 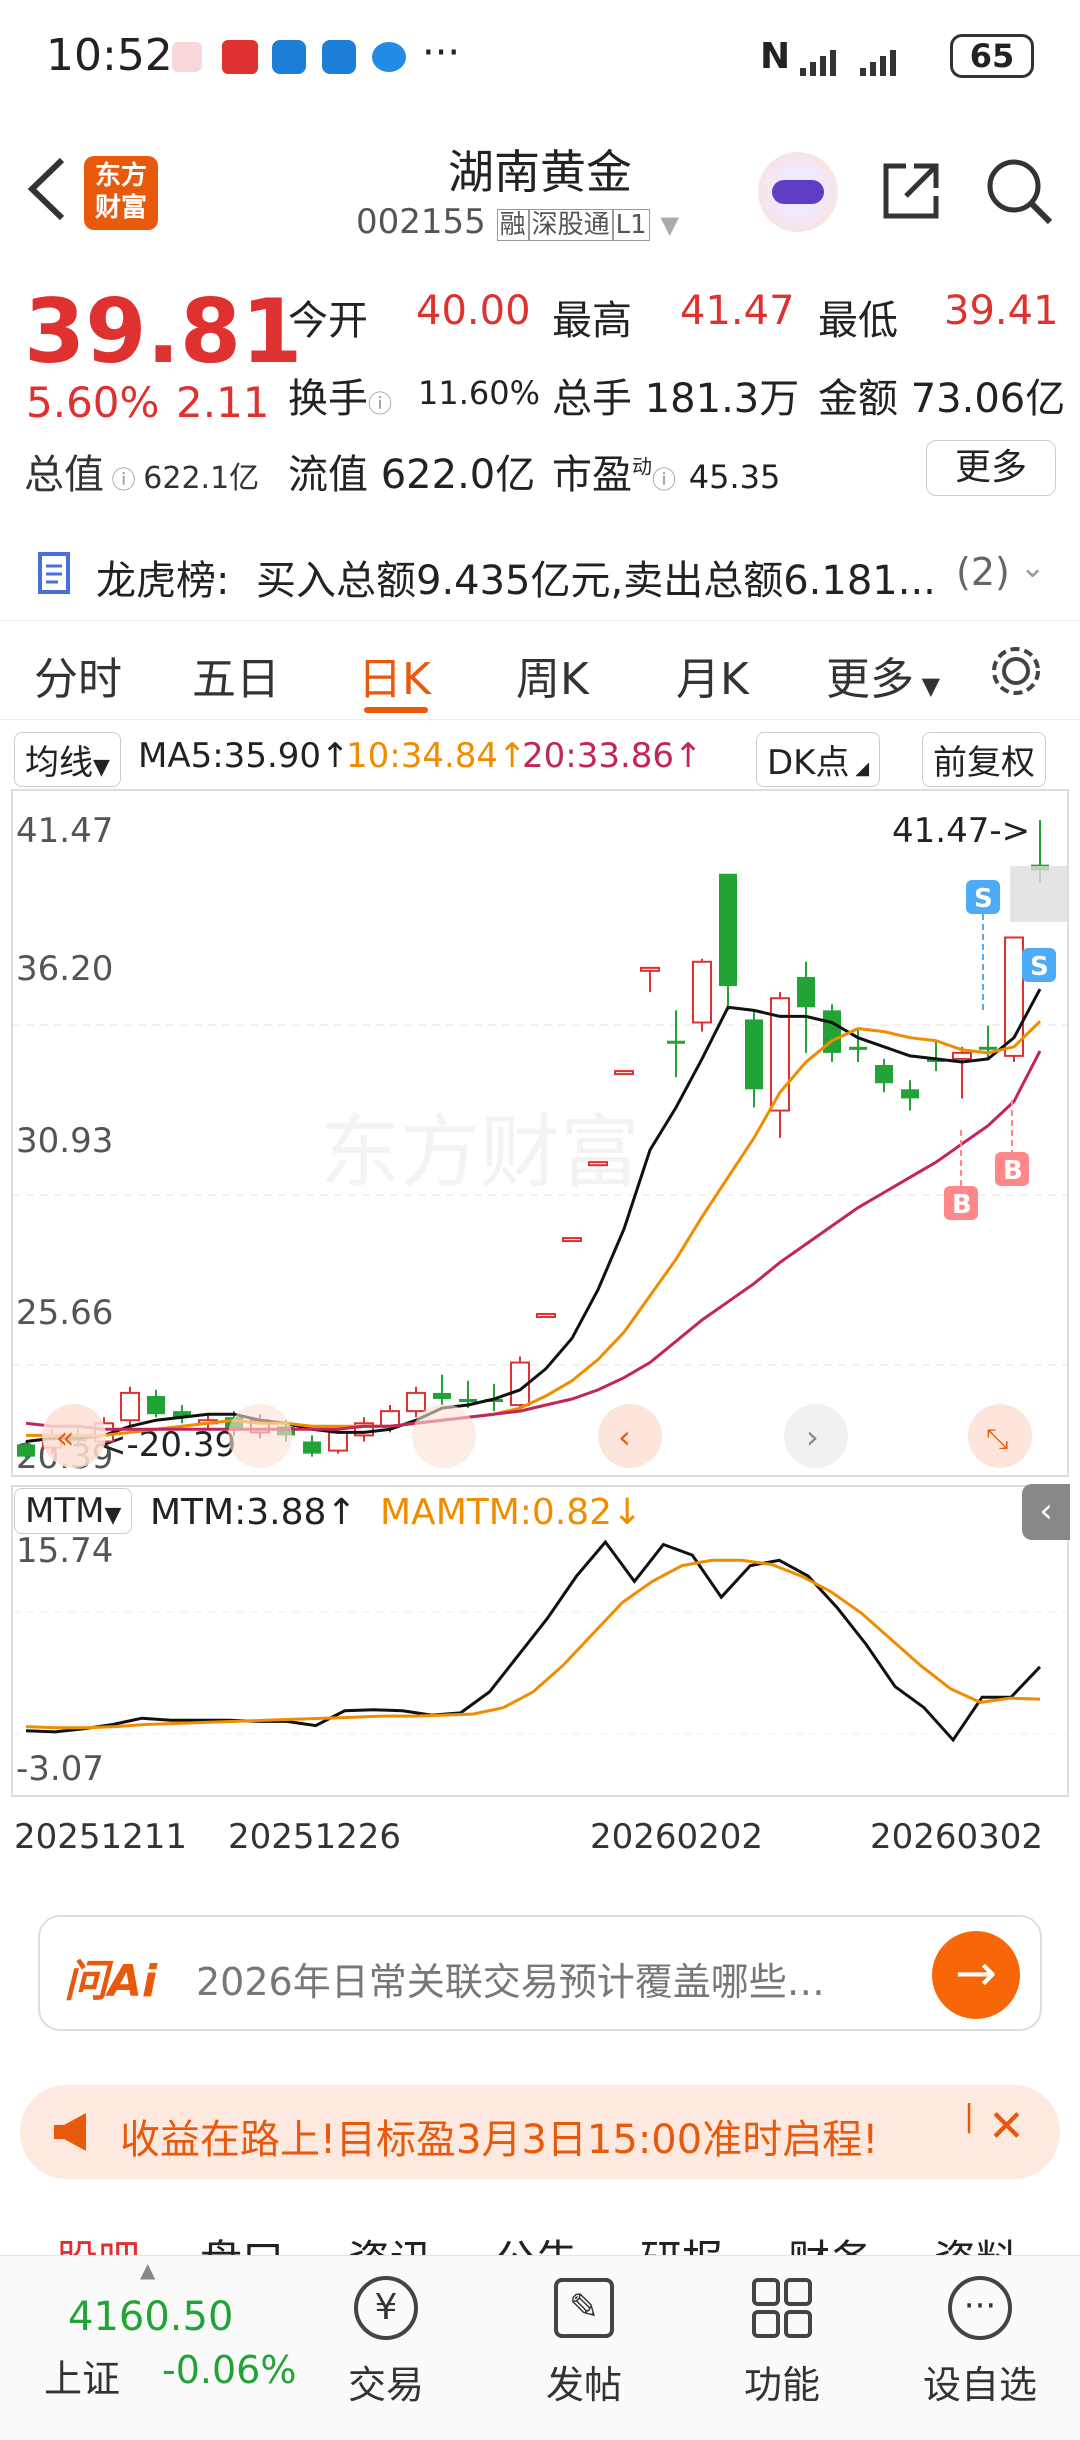 I want to click on x-label-3: 20260302, so click(x=956, y=1837).